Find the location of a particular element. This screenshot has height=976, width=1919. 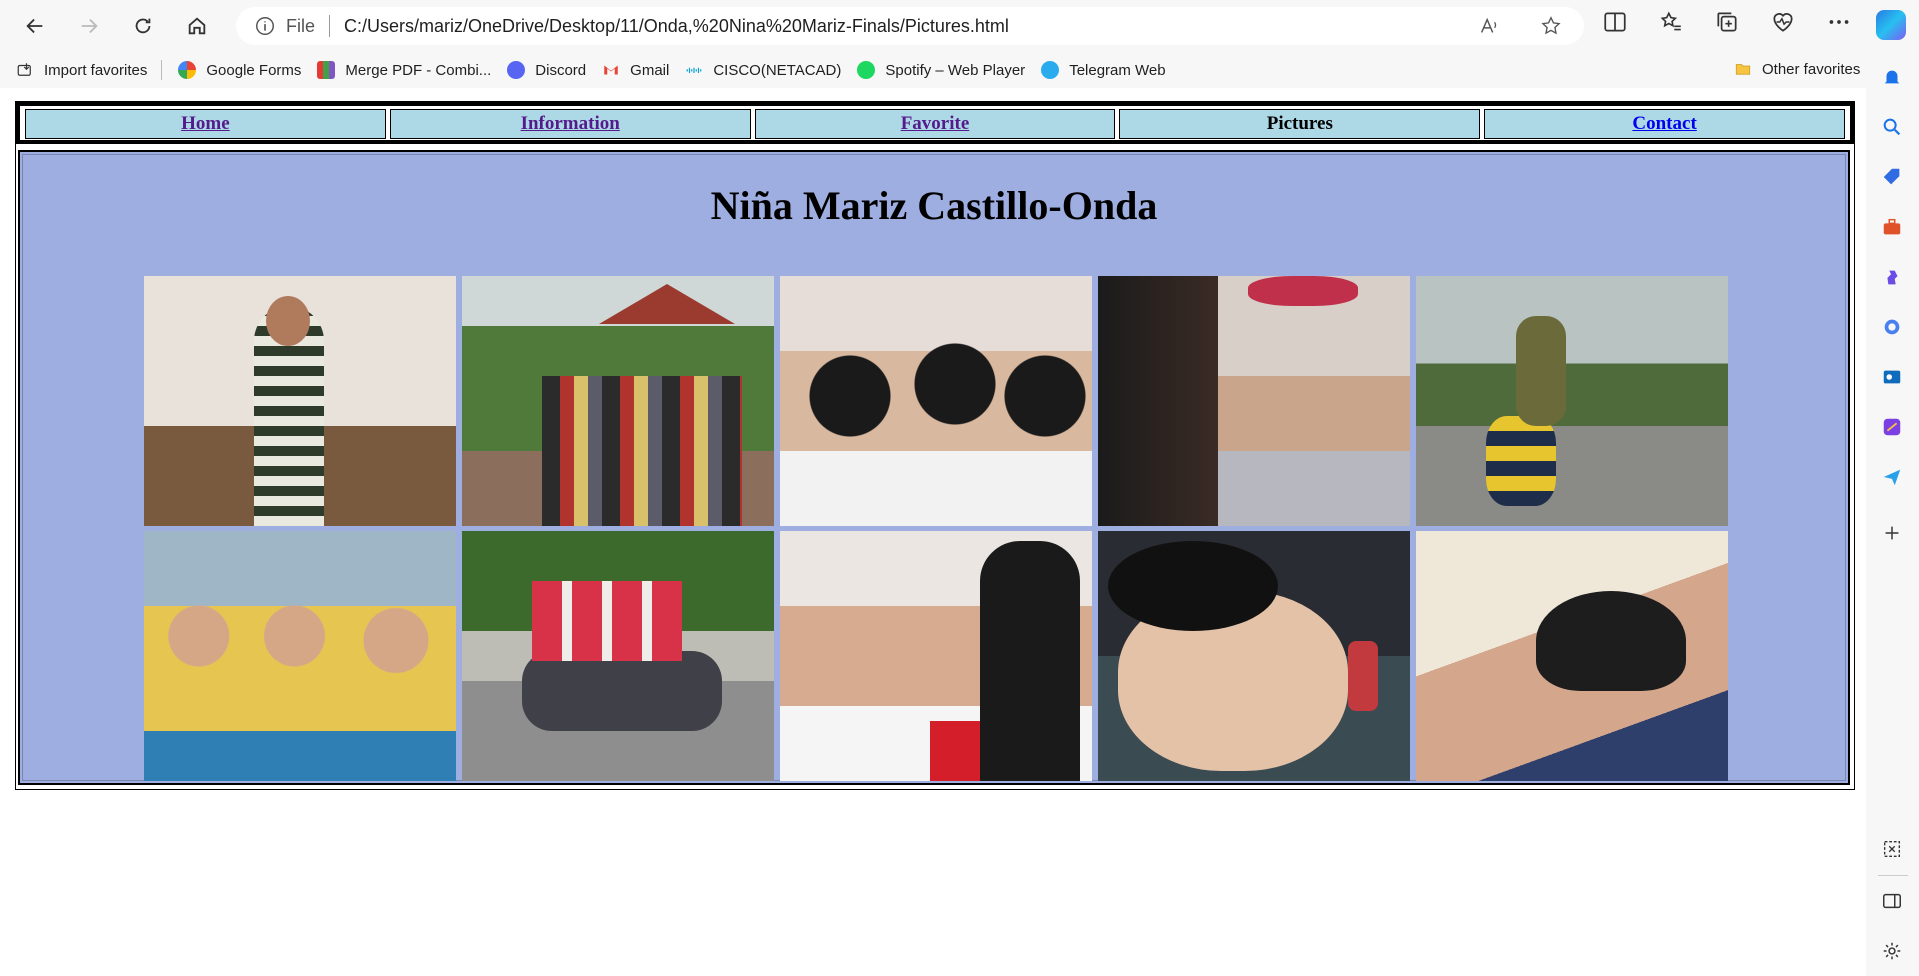

hide-sidebar-icon is located at coordinates (1892, 901).